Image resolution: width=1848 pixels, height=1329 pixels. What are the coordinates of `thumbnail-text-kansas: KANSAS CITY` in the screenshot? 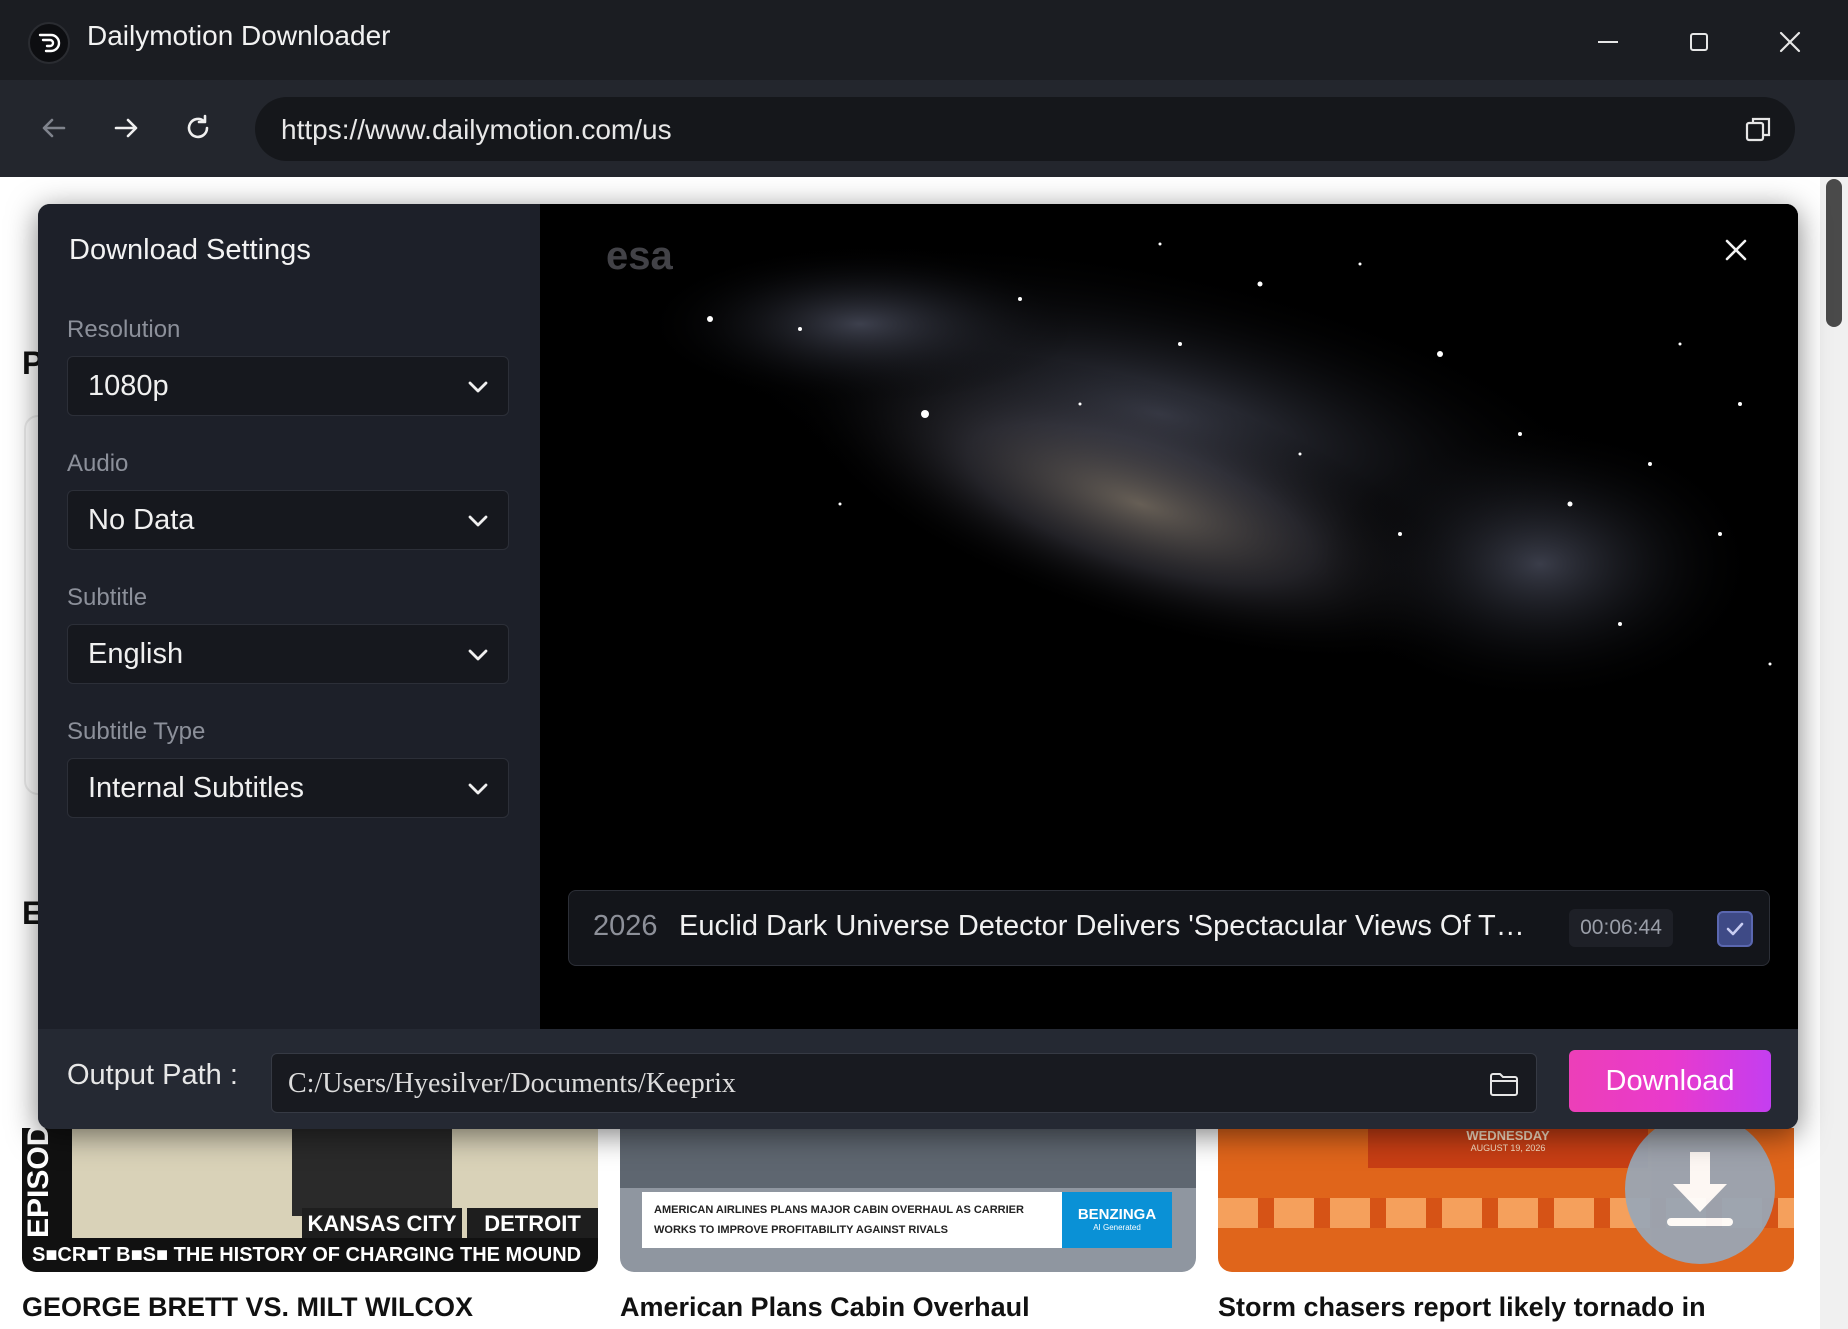 It's located at (382, 1223).